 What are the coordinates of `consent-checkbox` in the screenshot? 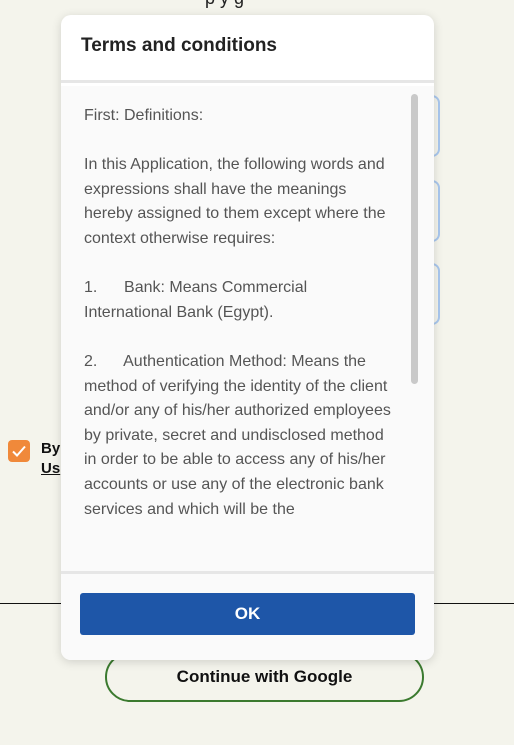 It's located at (19, 451).